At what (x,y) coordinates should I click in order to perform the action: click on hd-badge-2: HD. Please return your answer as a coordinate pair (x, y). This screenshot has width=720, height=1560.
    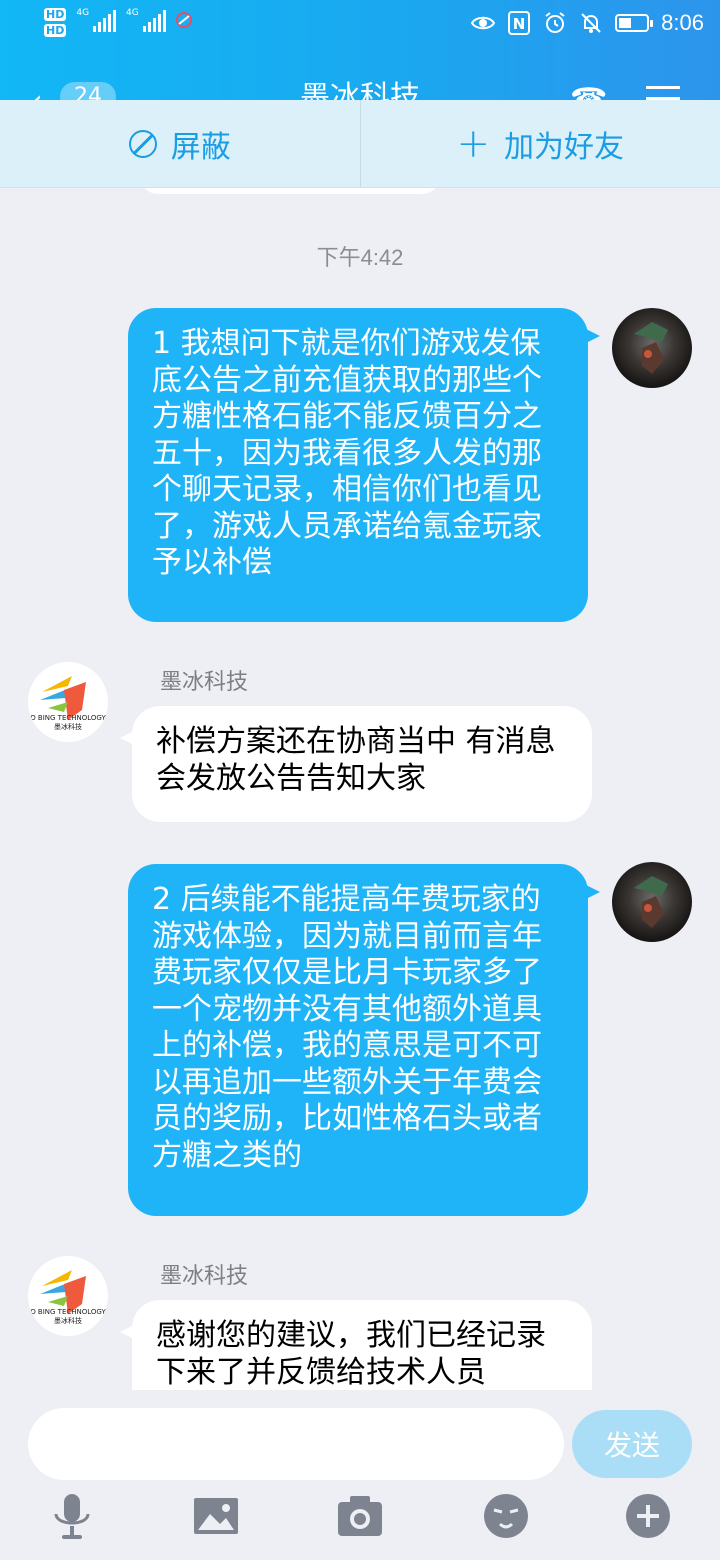
    Looking at the image, I should click on (55, 30).